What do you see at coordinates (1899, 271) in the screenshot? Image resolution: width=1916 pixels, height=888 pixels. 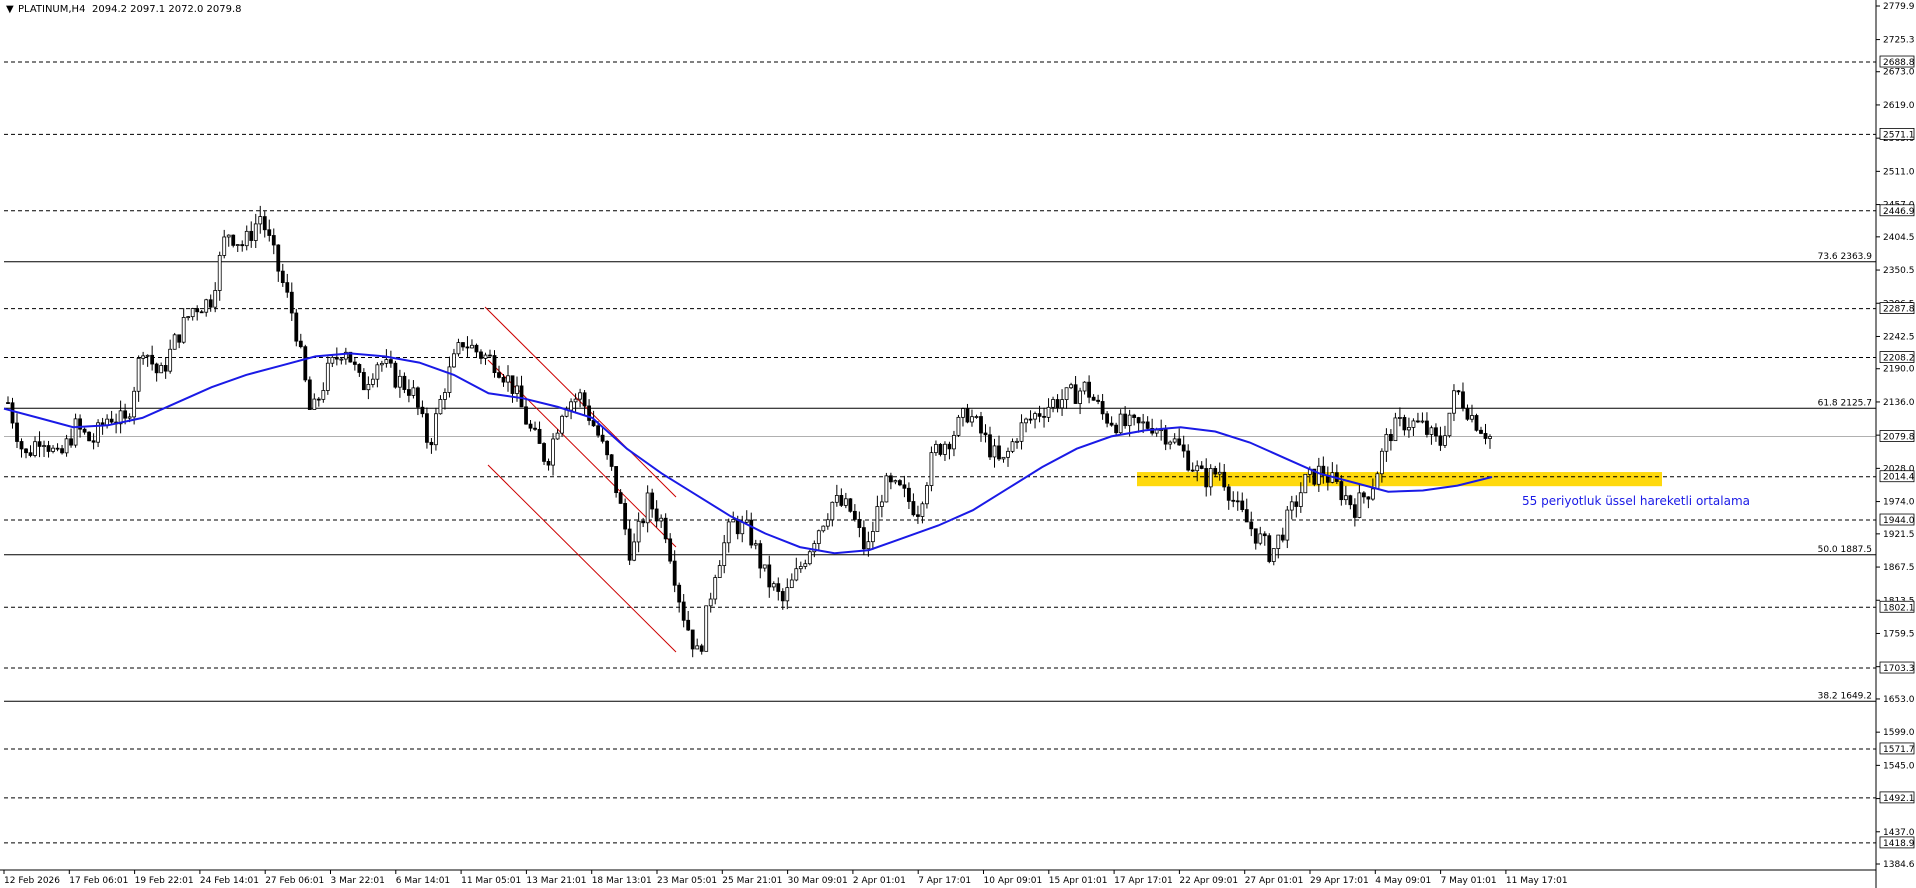 I see `price-tick-label: 2350.5` at bounding box center [1899, 271].